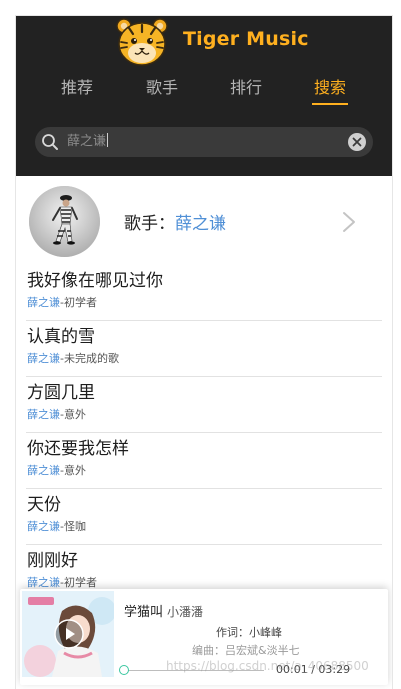 The image size is (401, 689). I want to click on tab-bar: 推荐 歌手 排行 搜索, so click(204, 91).